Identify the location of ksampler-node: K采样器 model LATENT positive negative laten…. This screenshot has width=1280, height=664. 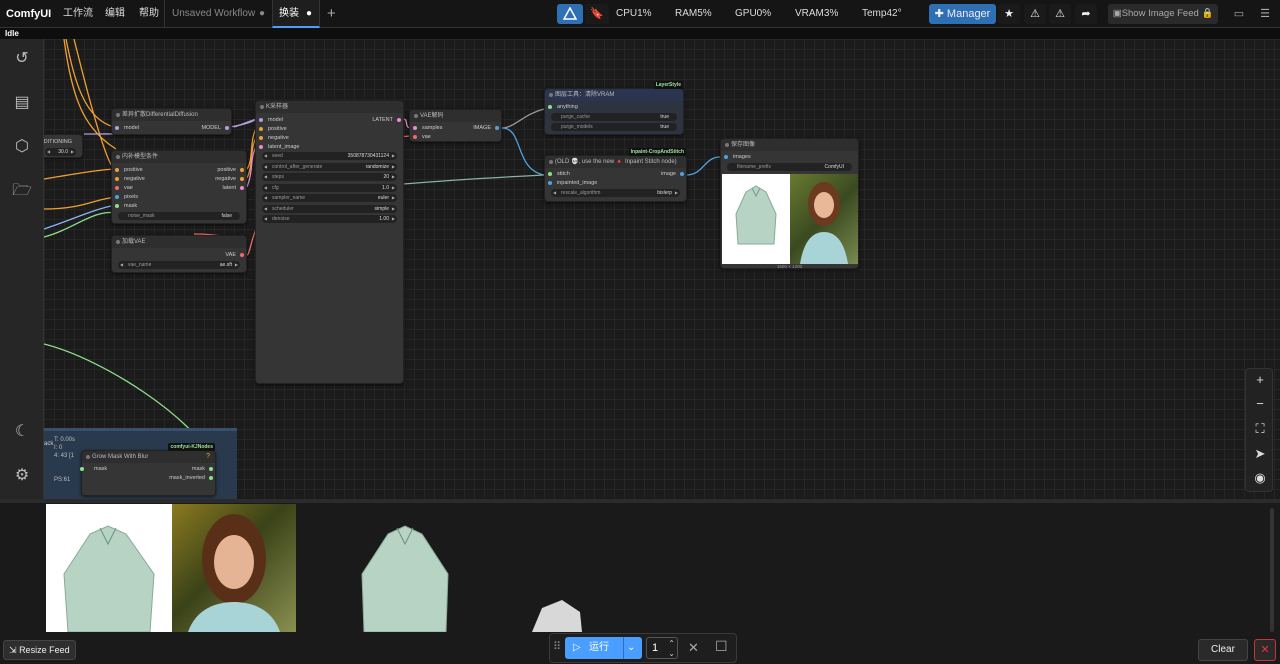
(329, 242).